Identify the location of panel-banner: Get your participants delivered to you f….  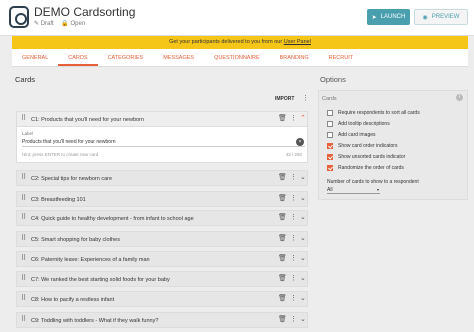
(240, 42).